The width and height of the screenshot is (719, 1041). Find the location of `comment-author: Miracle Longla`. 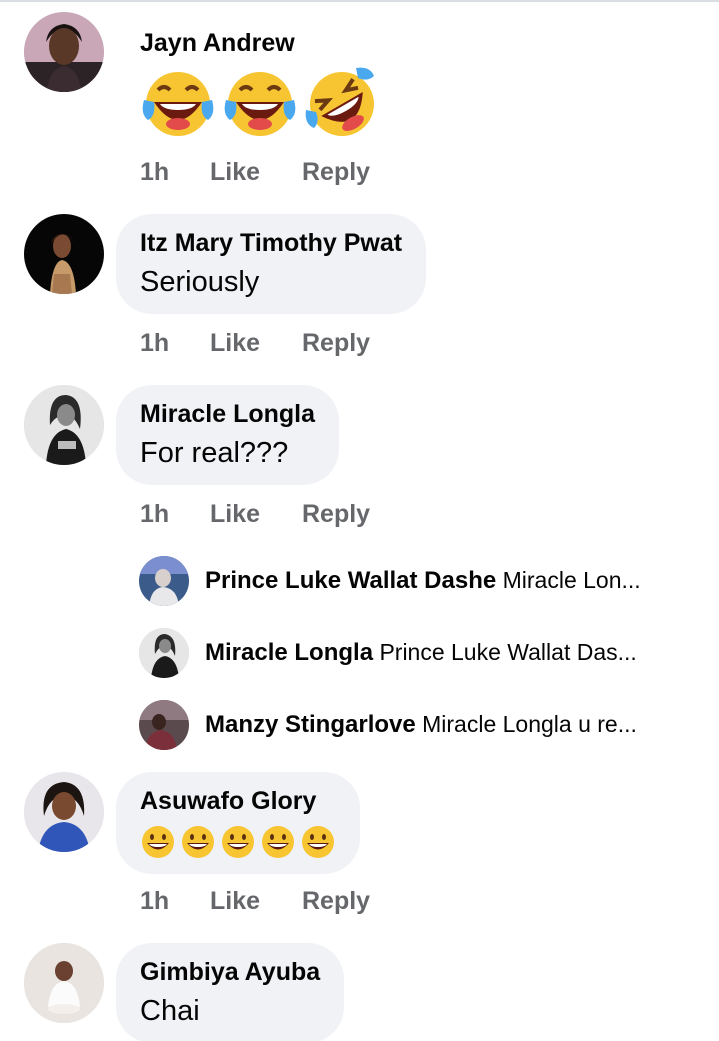

comment-author: Miracle Longla is located at coordinates (227, 414).